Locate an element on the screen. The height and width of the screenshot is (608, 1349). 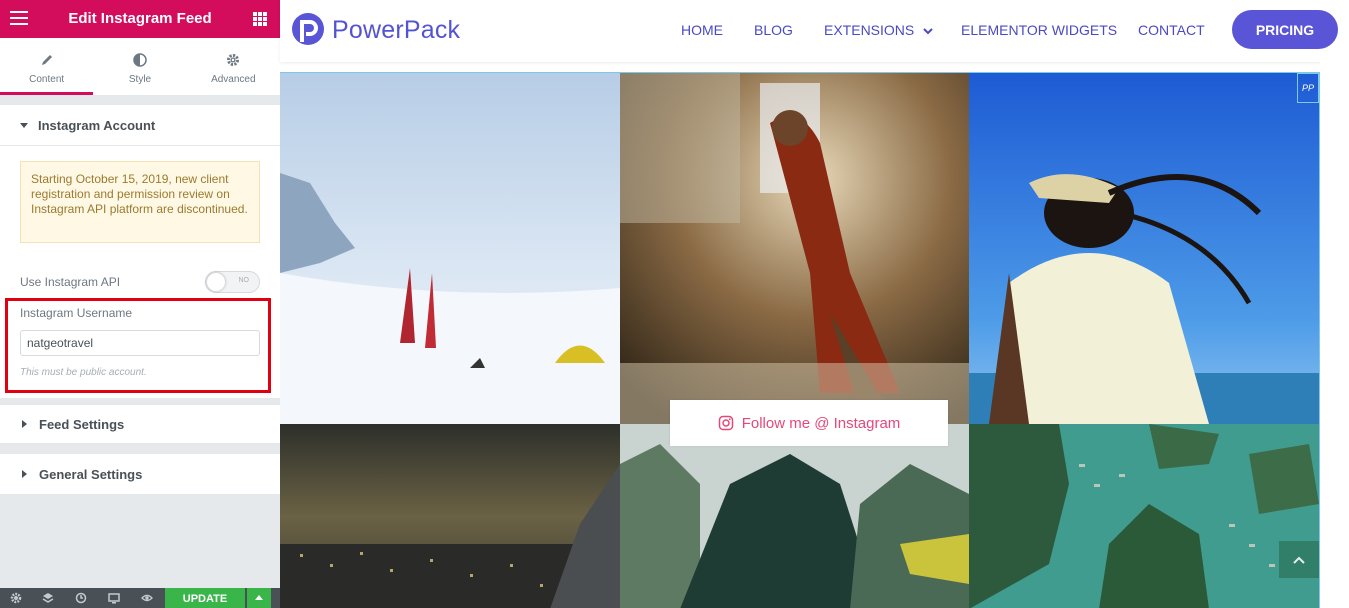
chevron-up-icon is located at coordinates (1299, 560).